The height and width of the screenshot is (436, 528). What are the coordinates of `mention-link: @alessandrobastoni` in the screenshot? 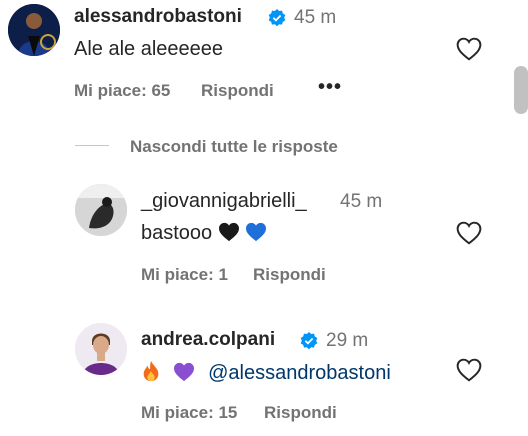 It's located at (299, 373).